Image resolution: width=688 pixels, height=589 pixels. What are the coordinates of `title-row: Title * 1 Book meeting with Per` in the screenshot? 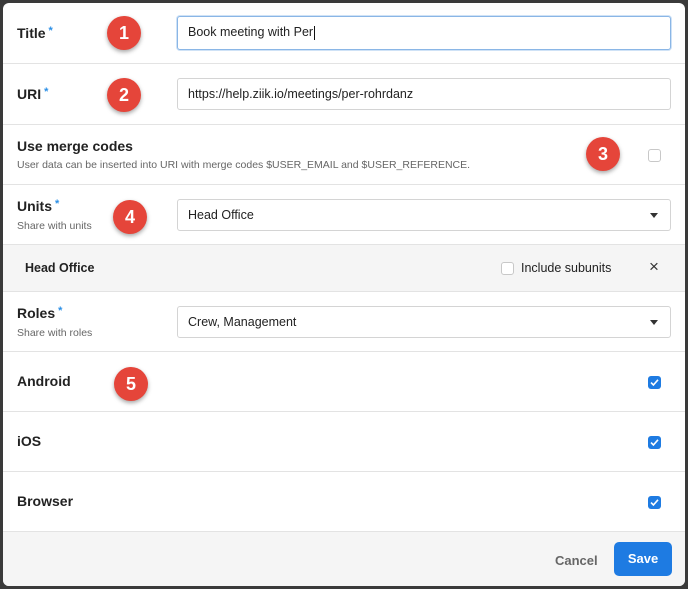 It's located at (344, 33).